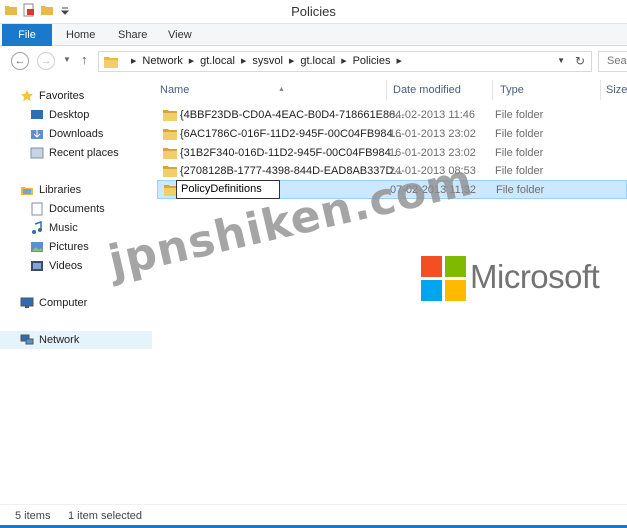 The image size is (627, 528). I want to click on breadcrumb-gt-local: gt.local, so click(217, 61).